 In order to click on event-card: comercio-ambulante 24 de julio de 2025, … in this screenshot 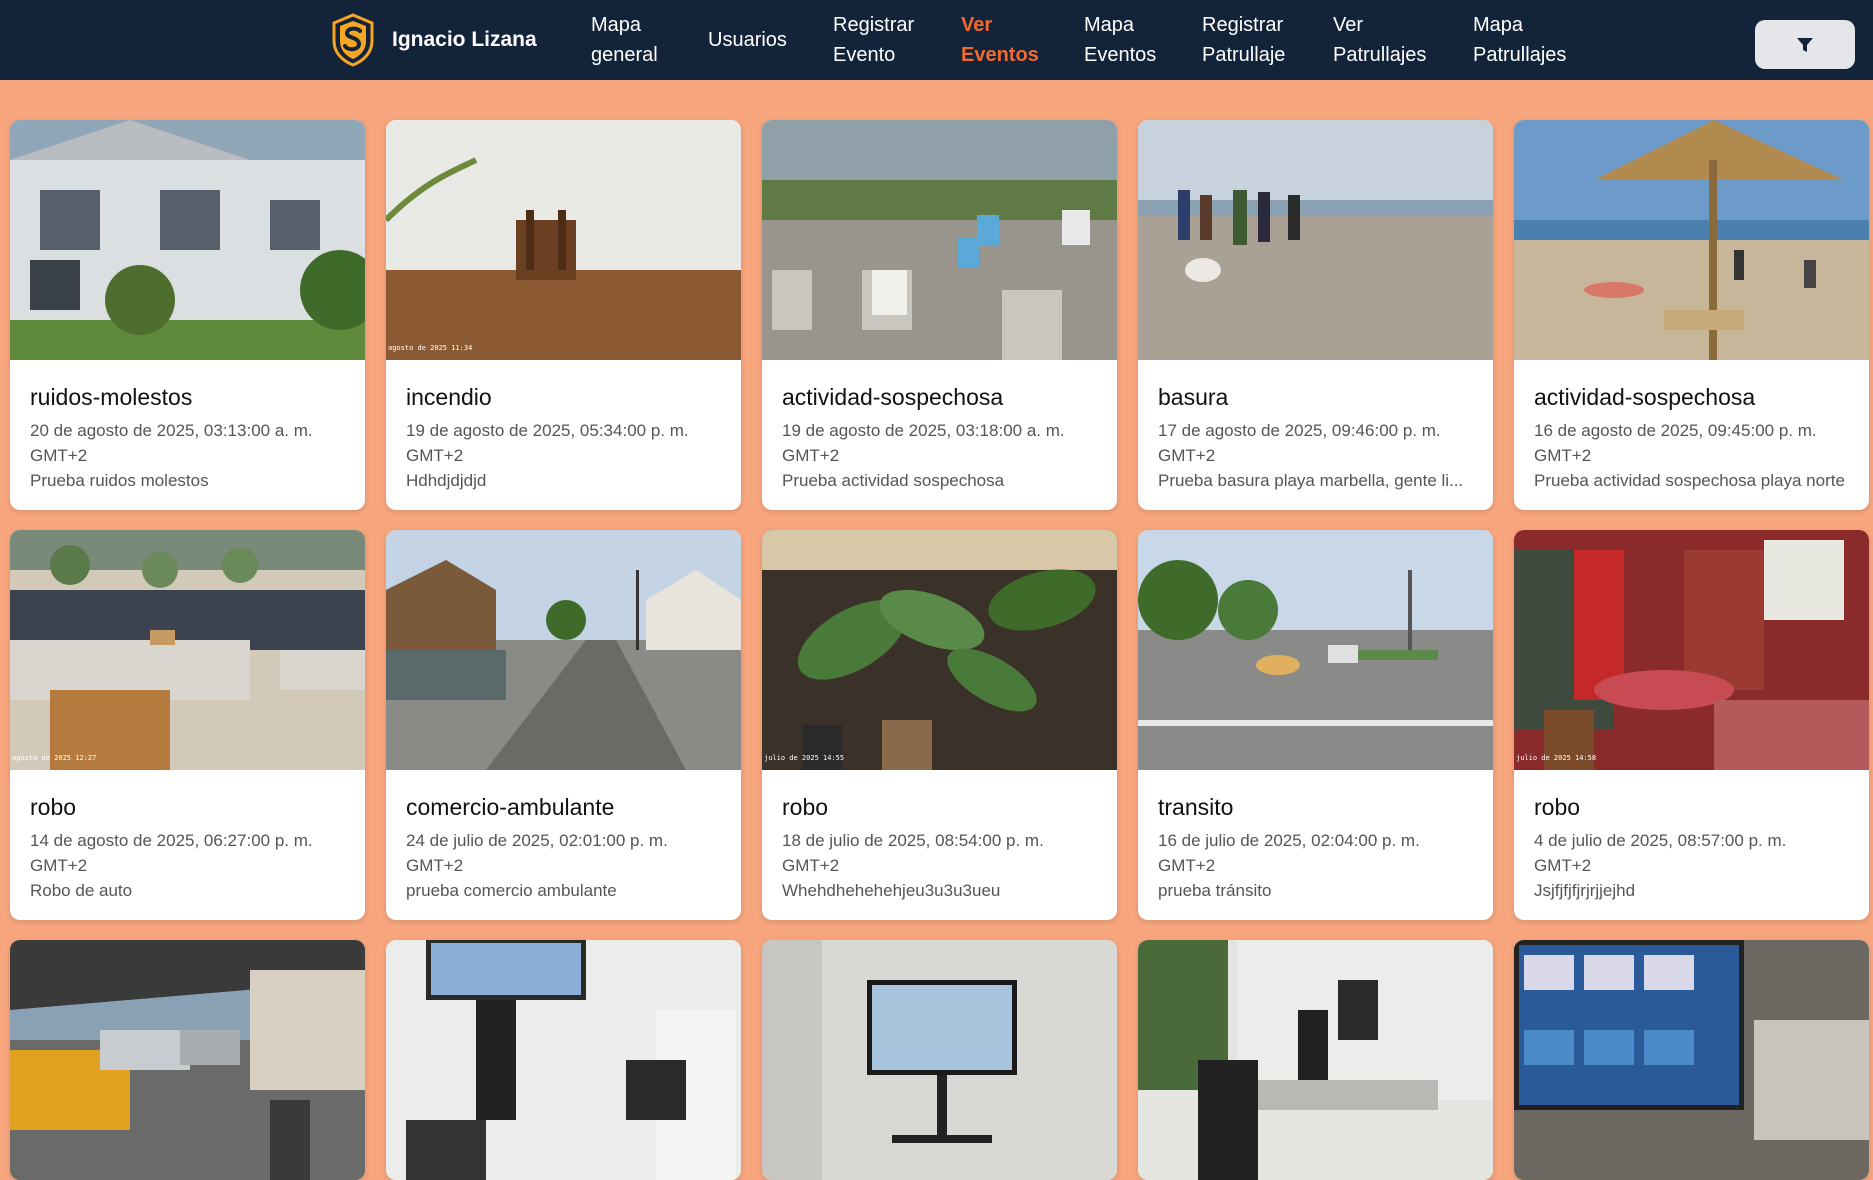, I will do `click(563, 725)`.